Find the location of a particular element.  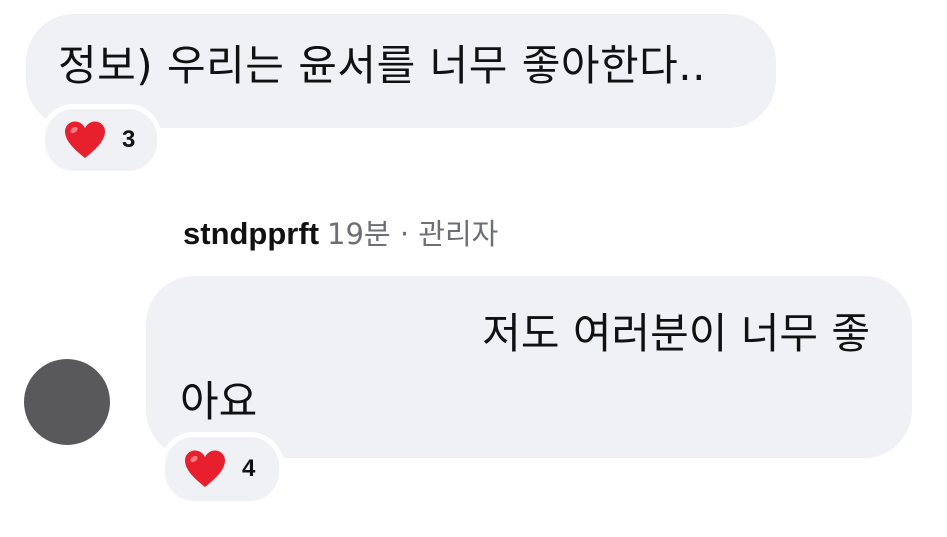

reaction-count: 4 is located at coordinates (249, 468).